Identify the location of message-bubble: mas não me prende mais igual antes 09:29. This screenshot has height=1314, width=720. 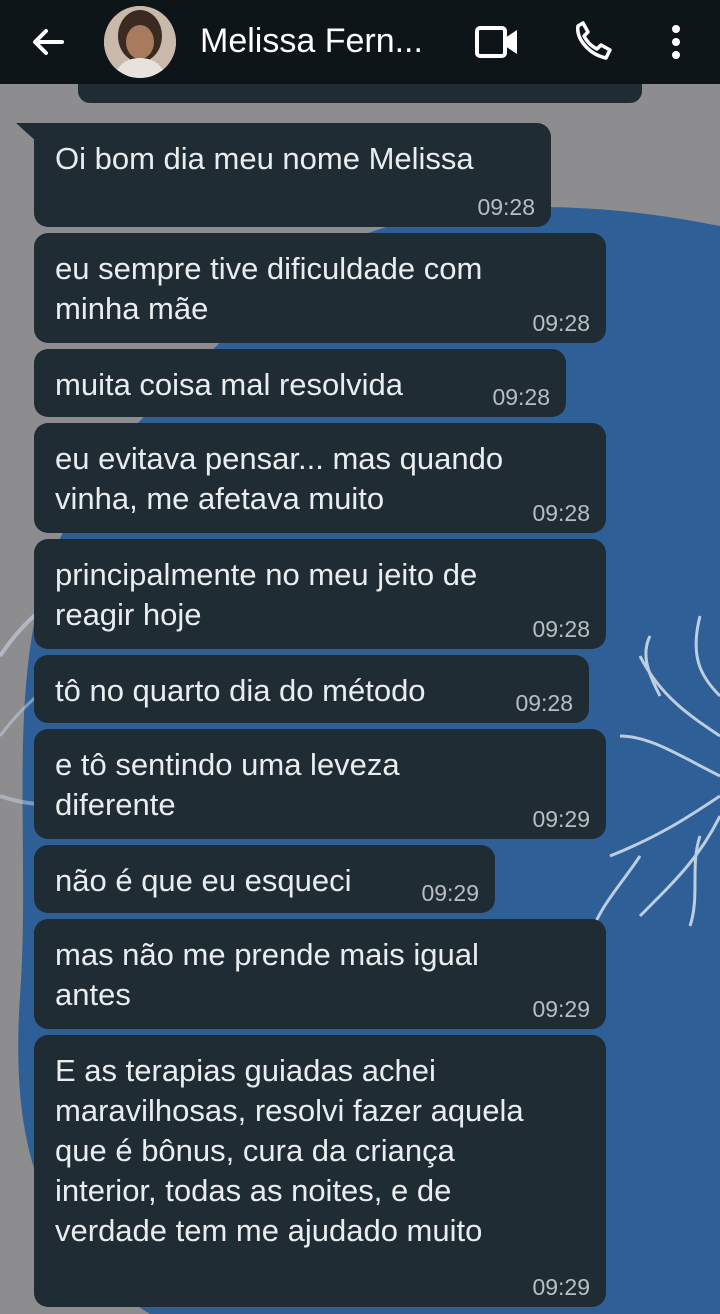
(320, 974).